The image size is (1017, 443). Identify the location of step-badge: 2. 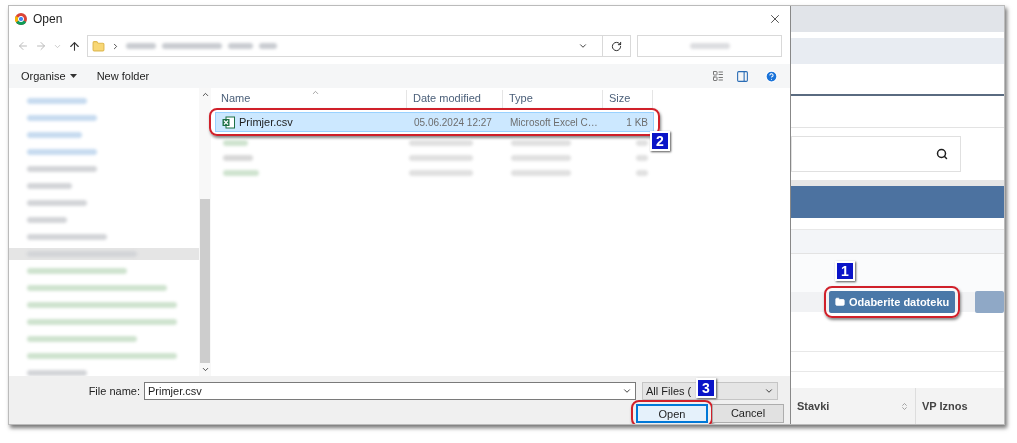
(660, 141).